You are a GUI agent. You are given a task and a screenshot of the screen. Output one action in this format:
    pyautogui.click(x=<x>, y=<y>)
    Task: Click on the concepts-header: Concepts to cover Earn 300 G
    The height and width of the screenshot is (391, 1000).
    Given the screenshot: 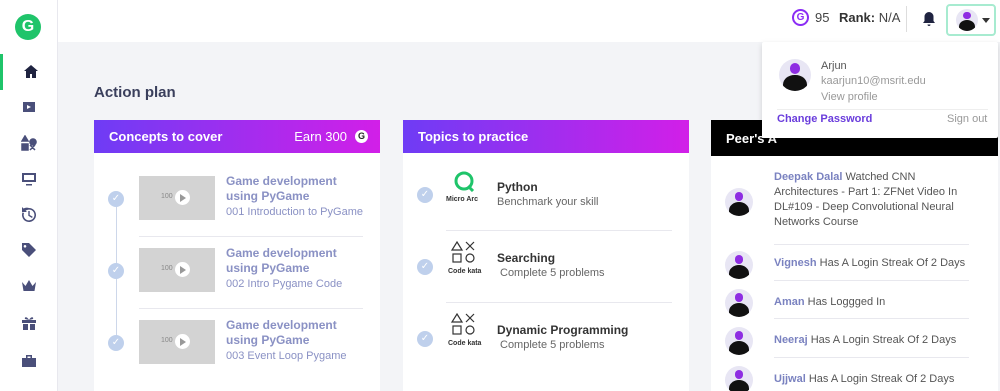 What is the action you would take?
    pyautogui.click(x=237, y=136)
    